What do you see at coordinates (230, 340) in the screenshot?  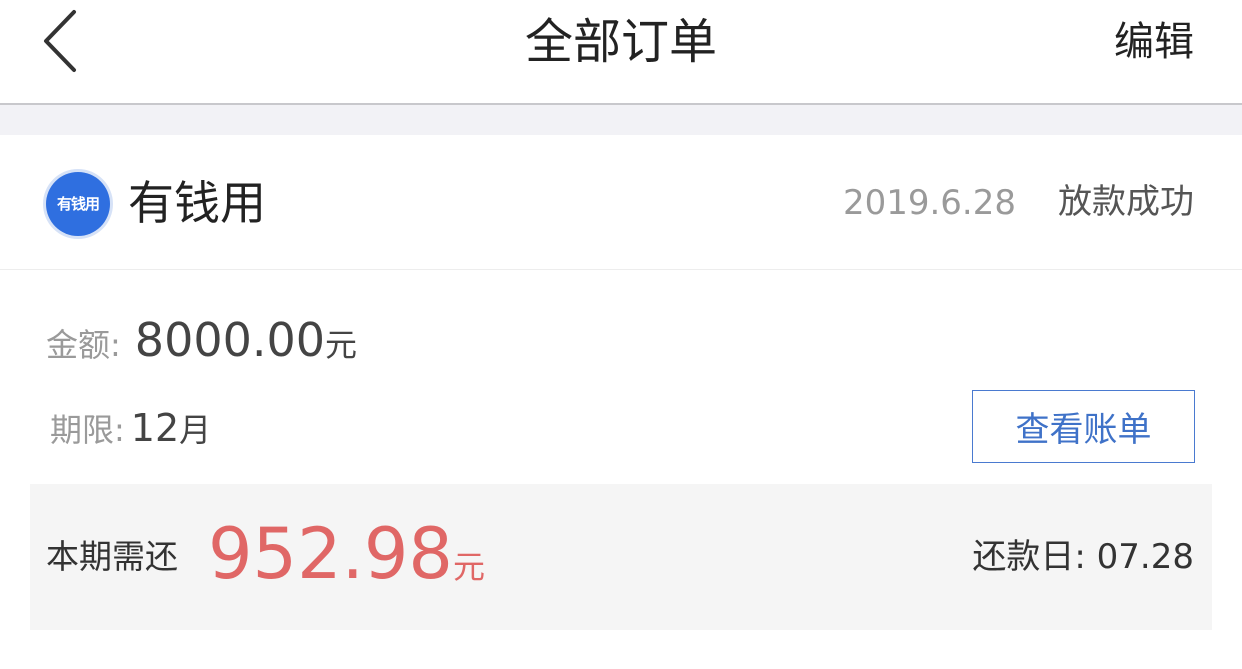 I see `amount-value: 8000.00` at bounding box center [230, 340].